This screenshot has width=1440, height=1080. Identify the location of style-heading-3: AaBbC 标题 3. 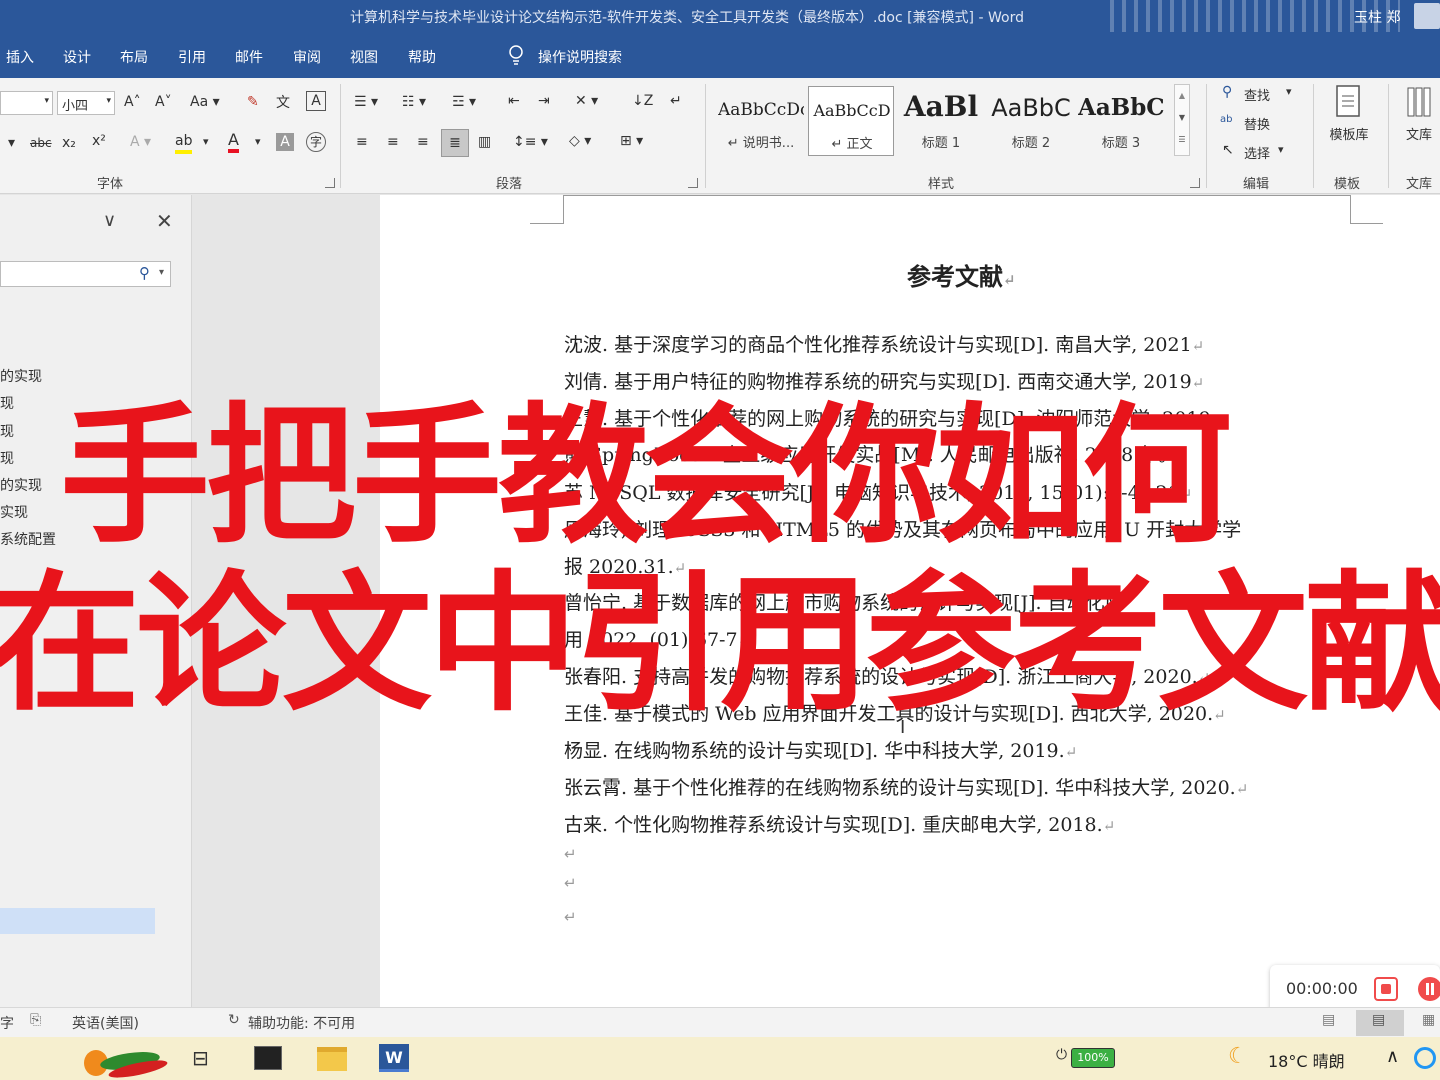
(1121, 121).